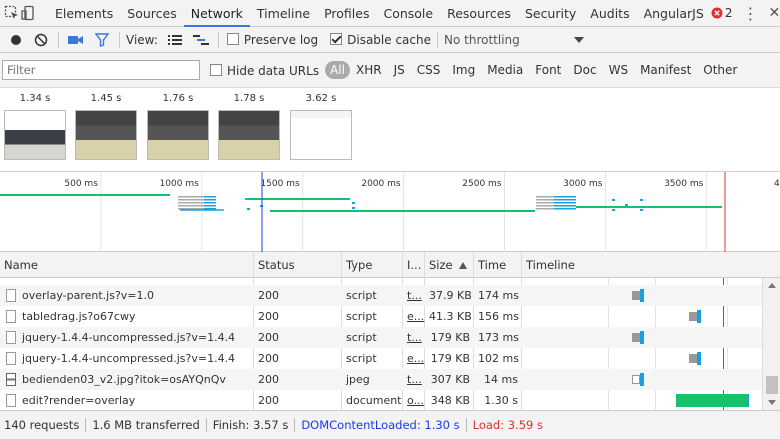 The height and width of the screenshot is (439, 780). I want to click on overview-tick-label: 4, so click(777, 184).